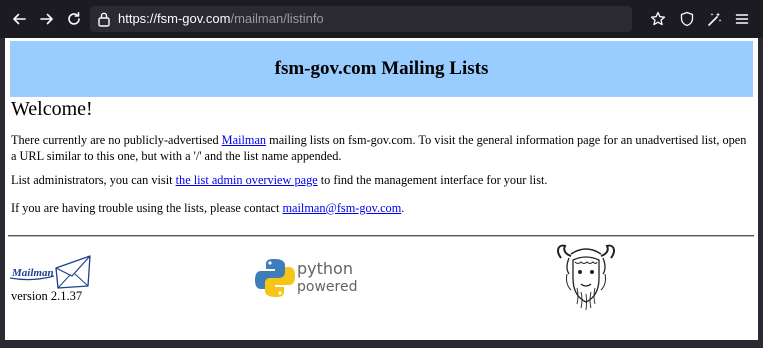  What do you see at coordinates (403, 208) in the screenshot?
I see `p3-text-after: .` at bounding box center [403, 208].